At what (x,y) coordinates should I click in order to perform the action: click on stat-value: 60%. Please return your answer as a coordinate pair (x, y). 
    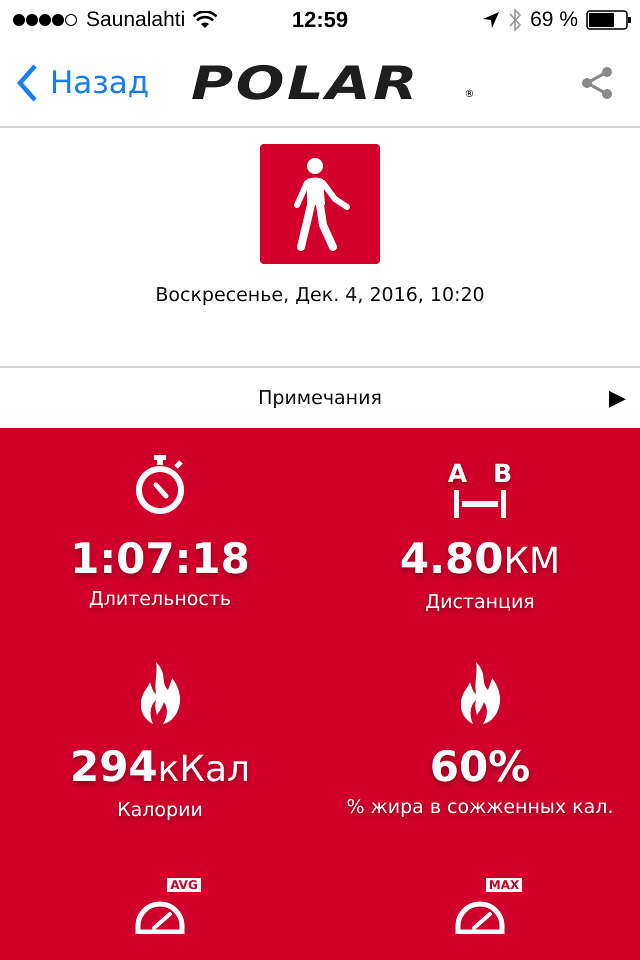
    Looking at the image, I should click on (480, 767).